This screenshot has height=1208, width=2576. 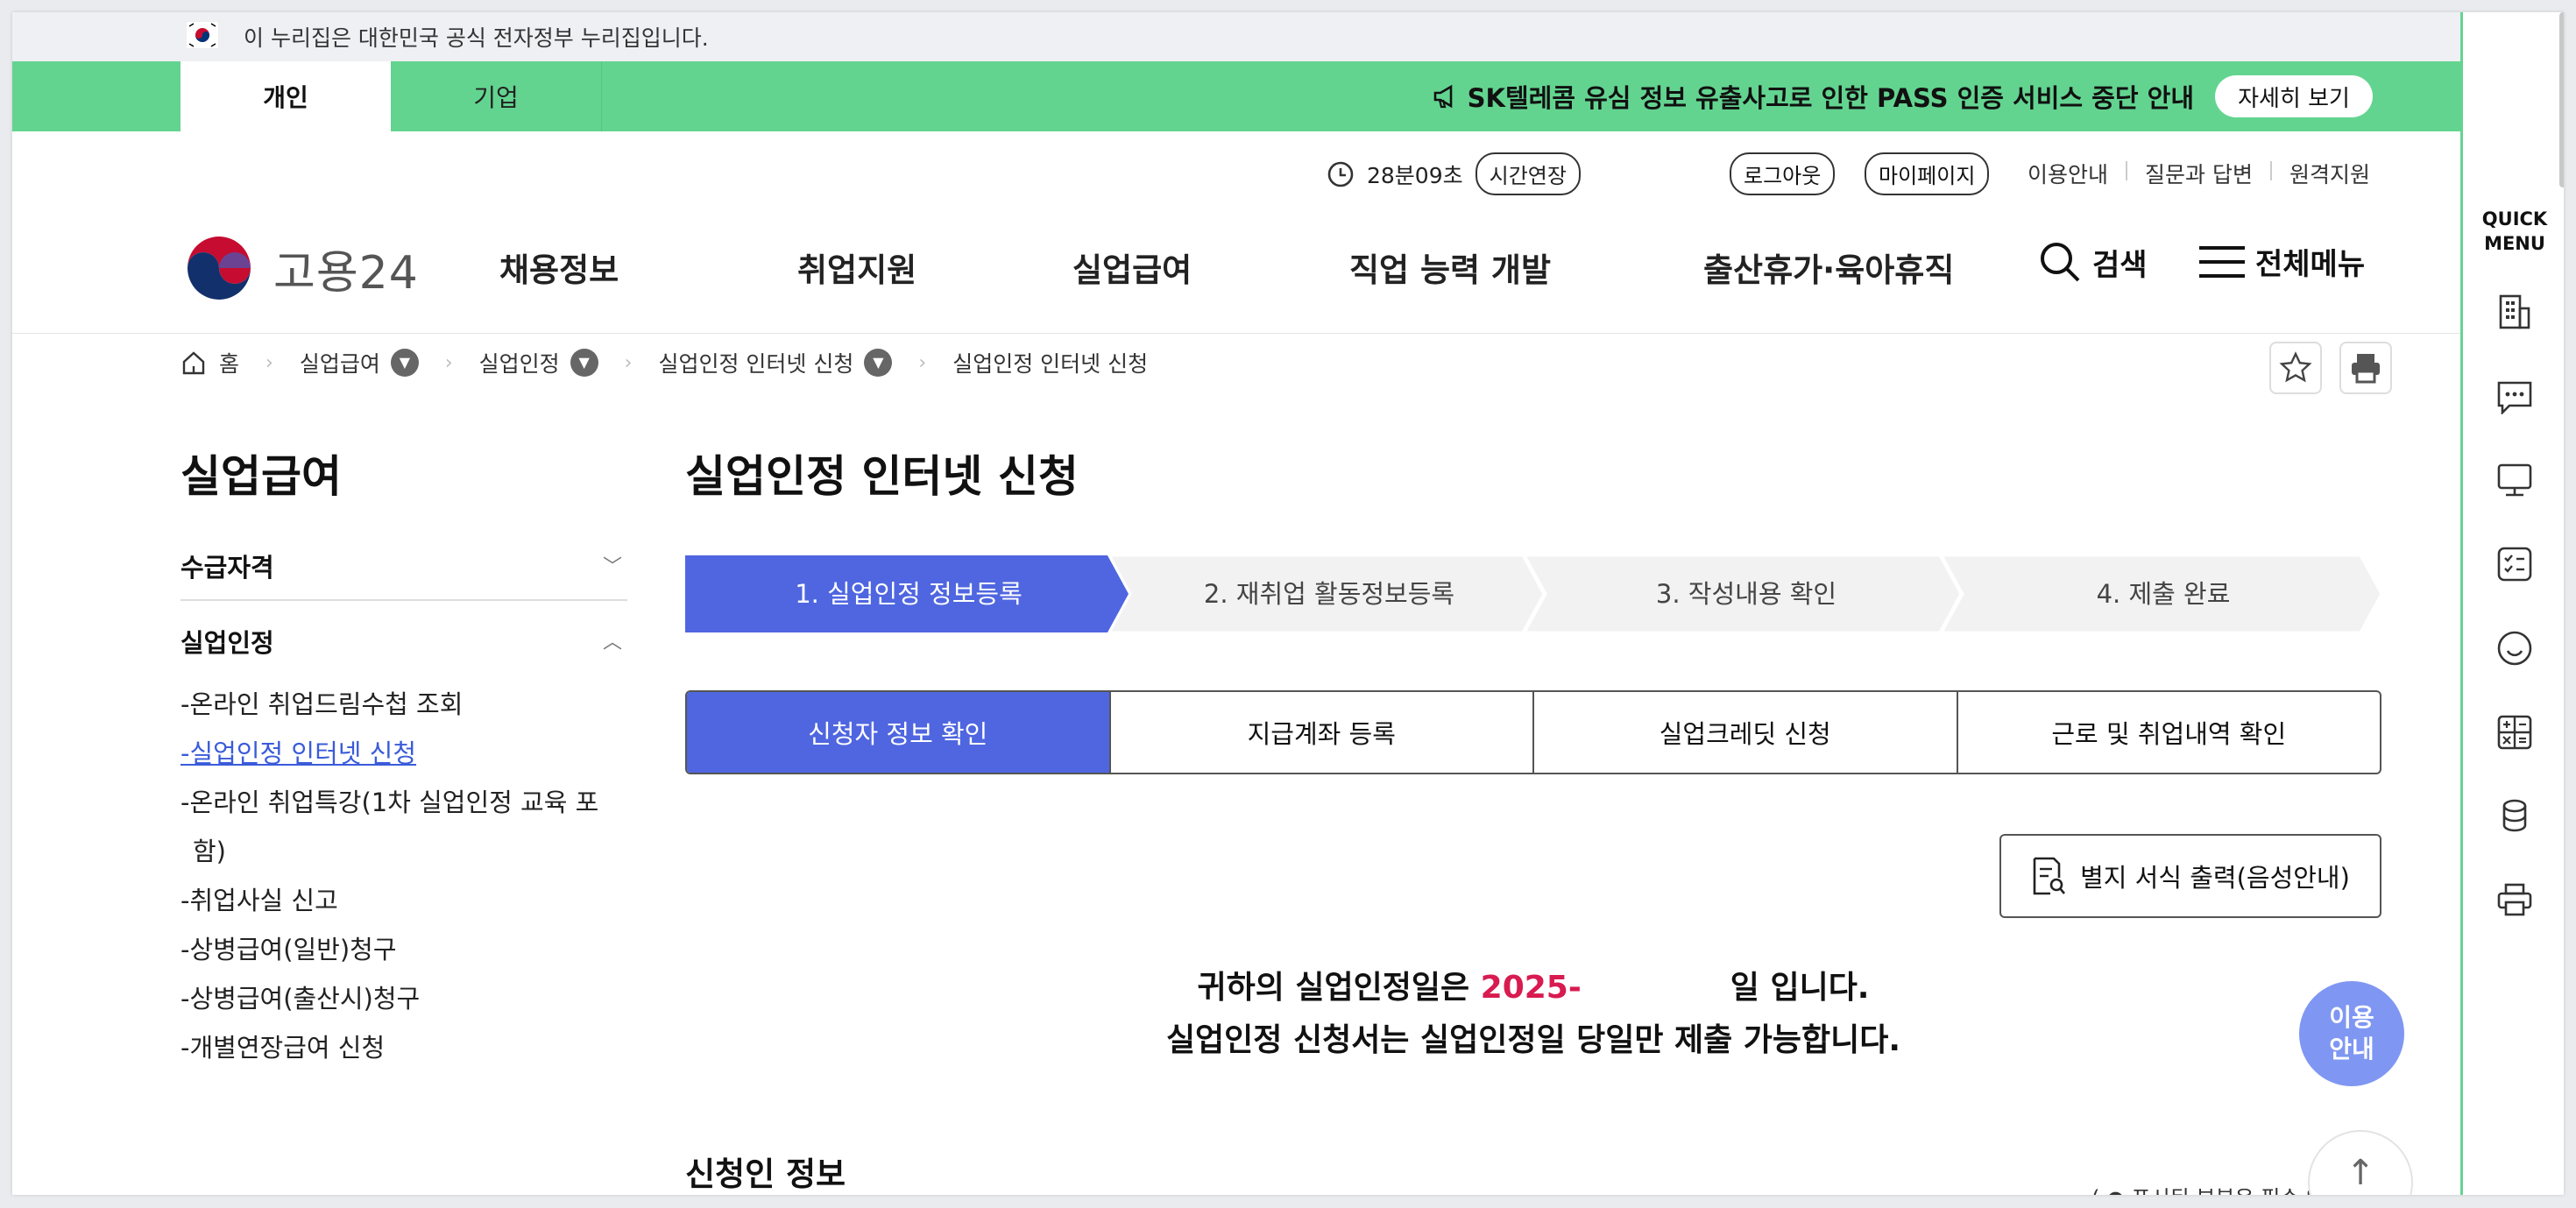 I want to click on calculator-icon, so click(x=2515, y=732).